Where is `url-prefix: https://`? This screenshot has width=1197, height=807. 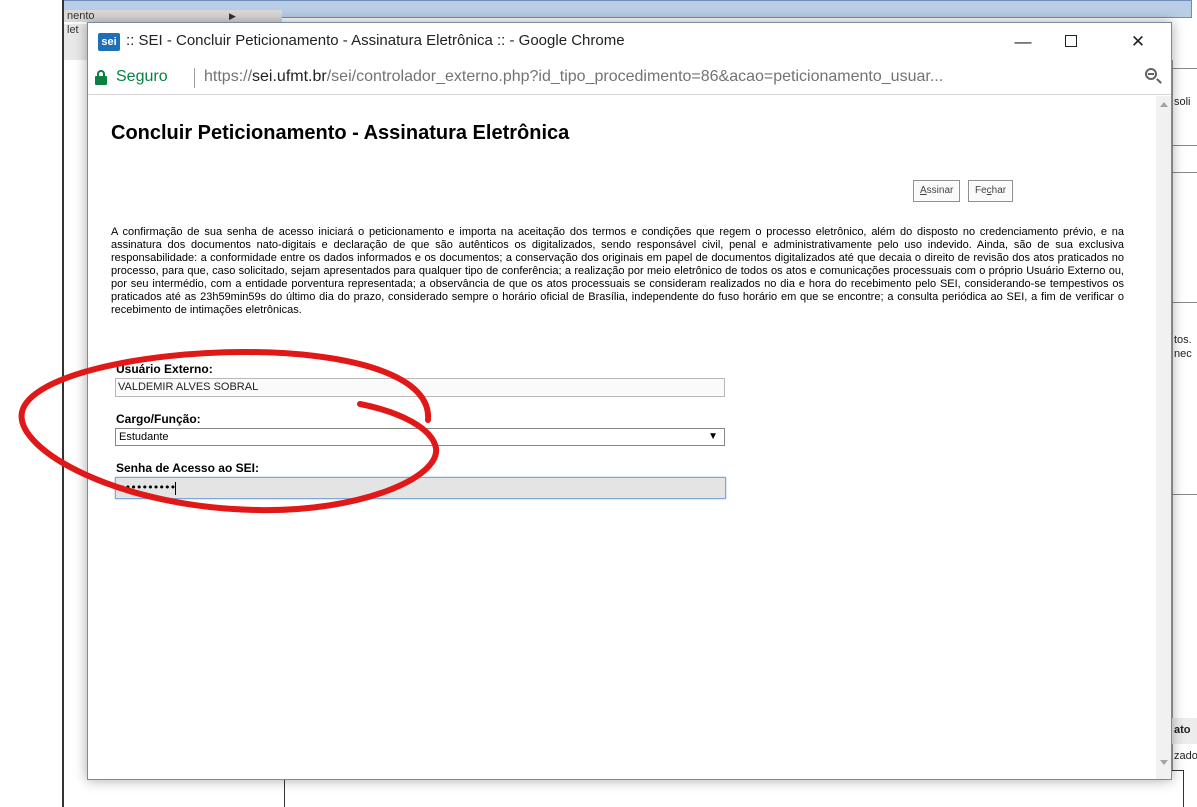
url-prefix: https:// is located at coordinates (228, 76).